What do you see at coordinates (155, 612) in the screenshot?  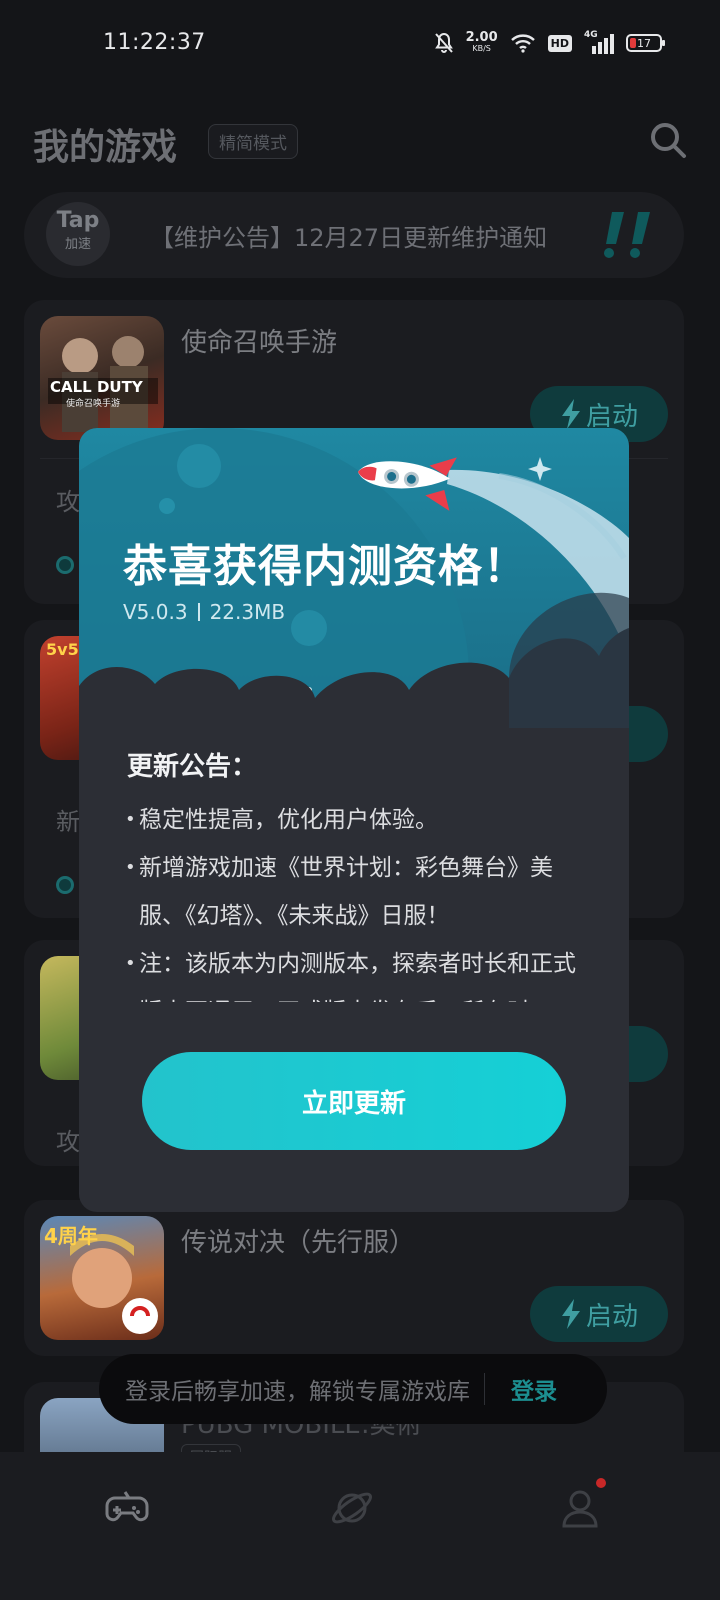 I see `version-number: V5.0.3` at bounding box center [155, 612].